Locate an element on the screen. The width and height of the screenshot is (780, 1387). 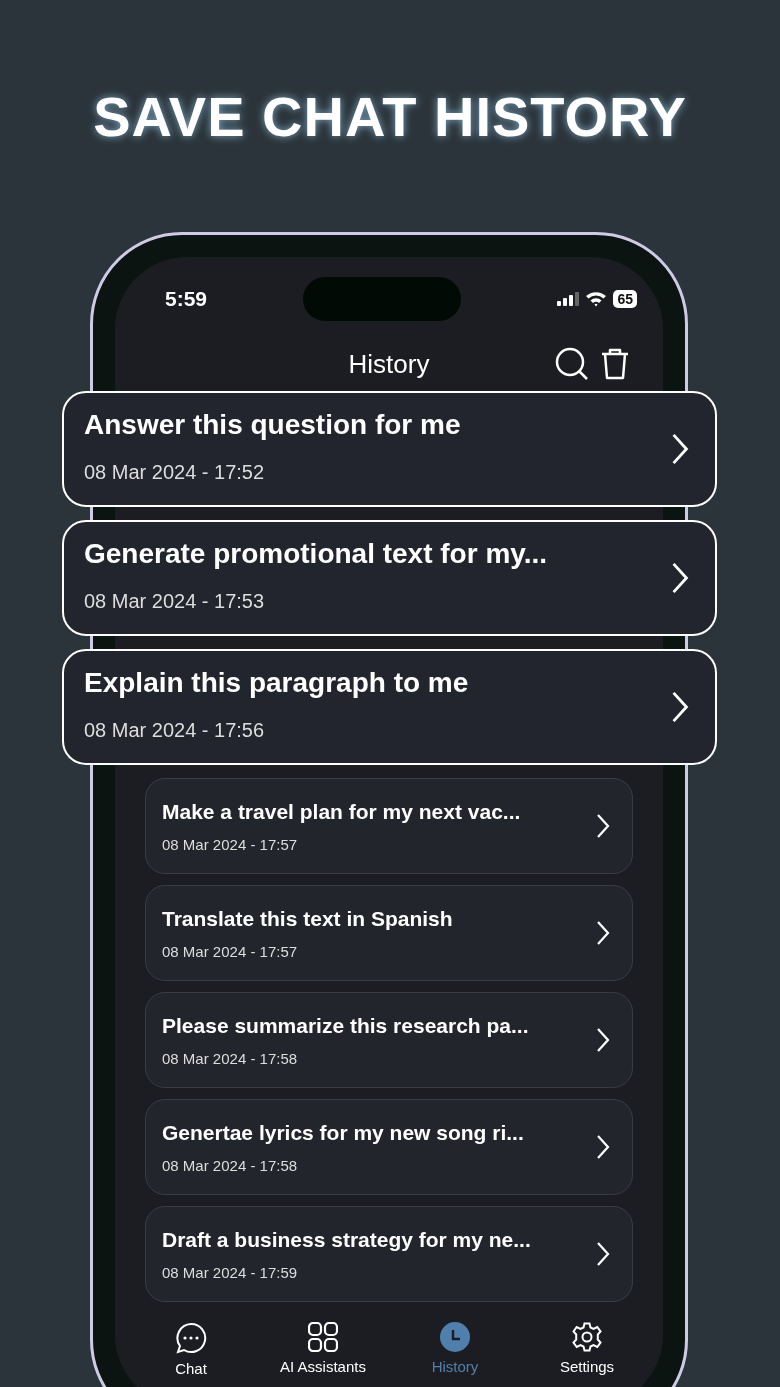
status-time: 5:59 is located at coordinates (186, 299).